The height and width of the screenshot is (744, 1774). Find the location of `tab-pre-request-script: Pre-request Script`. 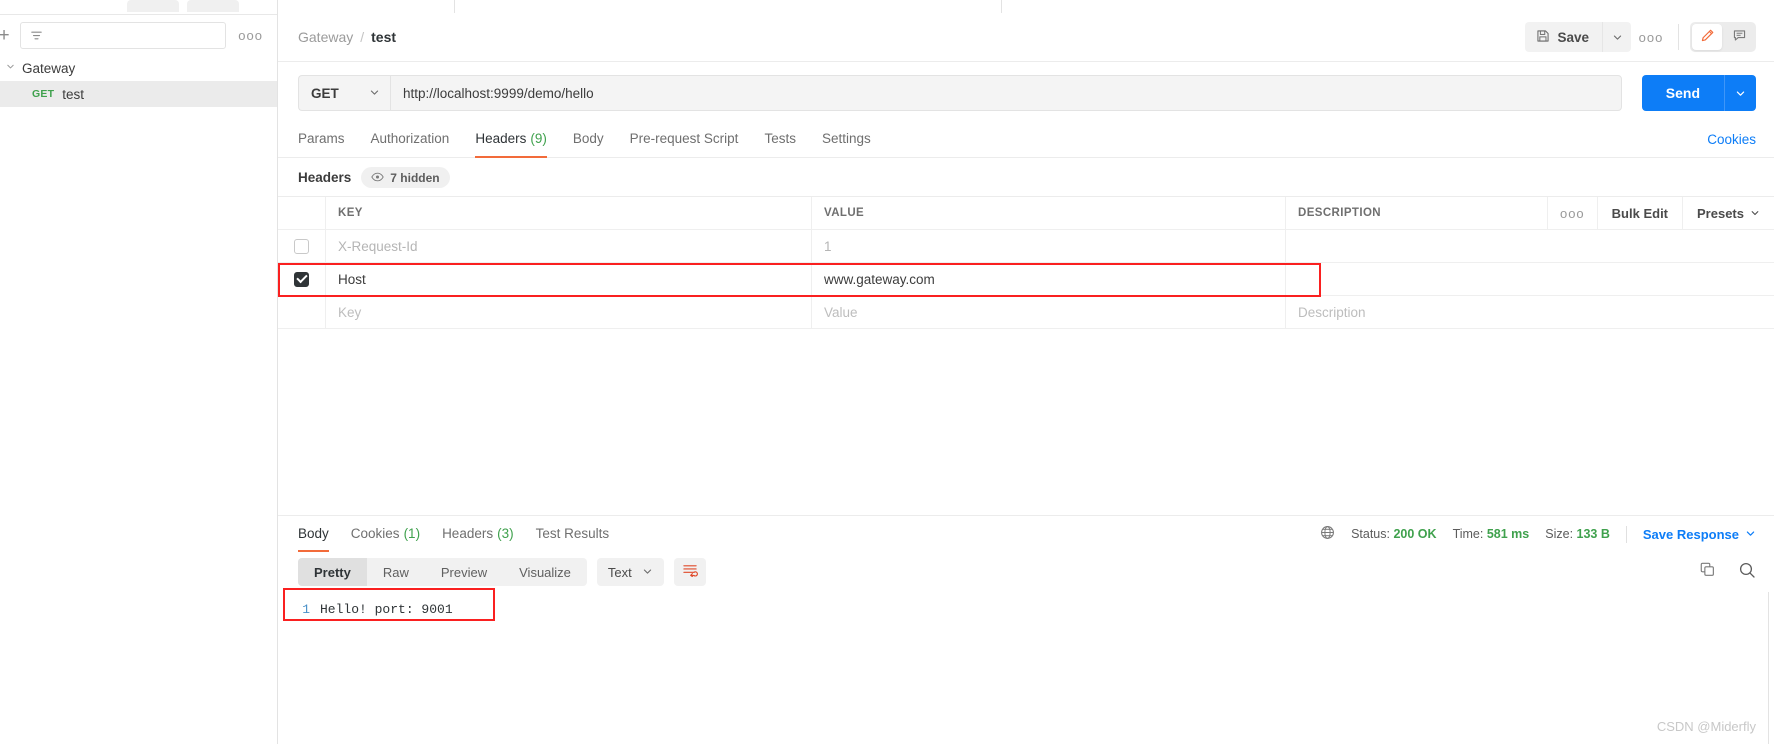

tab-pre-request-script: Pre-request Script is located at coordinates (684, 140).